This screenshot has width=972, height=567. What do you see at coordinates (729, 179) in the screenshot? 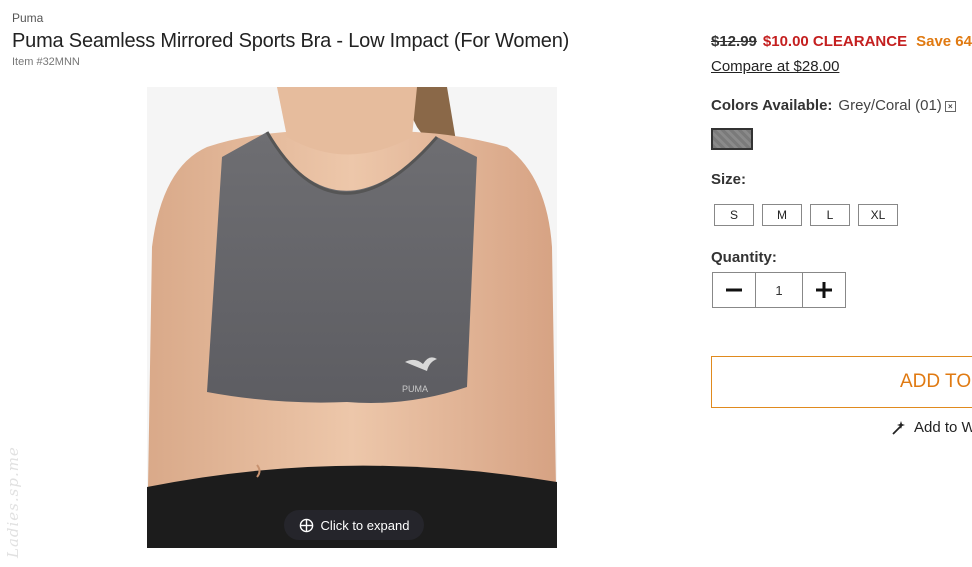
I see `size-label: Size:` at bounding box center [729, 179].